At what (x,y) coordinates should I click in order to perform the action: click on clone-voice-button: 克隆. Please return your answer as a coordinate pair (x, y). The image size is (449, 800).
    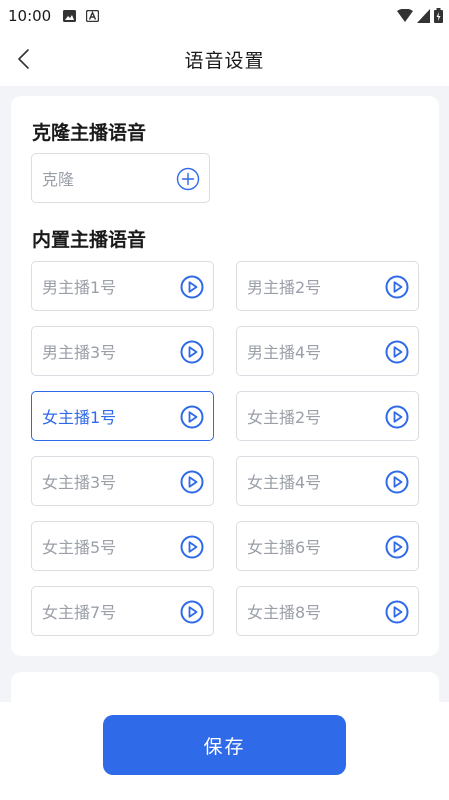
    Looking at the image, I should click on (120, 178).